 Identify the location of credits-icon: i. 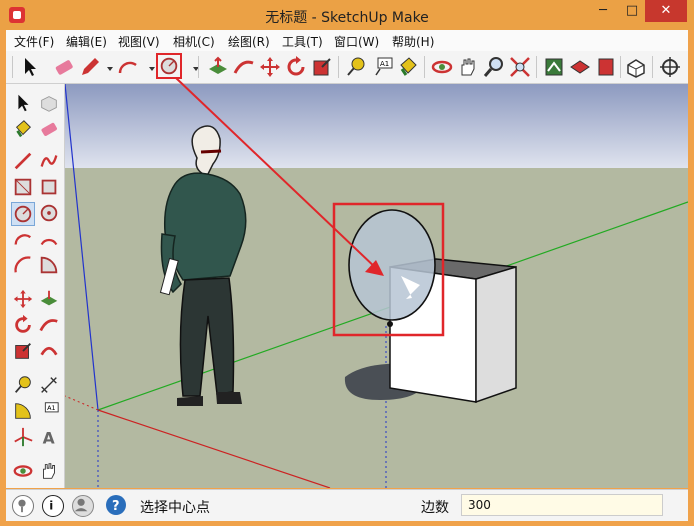
(53, 506).